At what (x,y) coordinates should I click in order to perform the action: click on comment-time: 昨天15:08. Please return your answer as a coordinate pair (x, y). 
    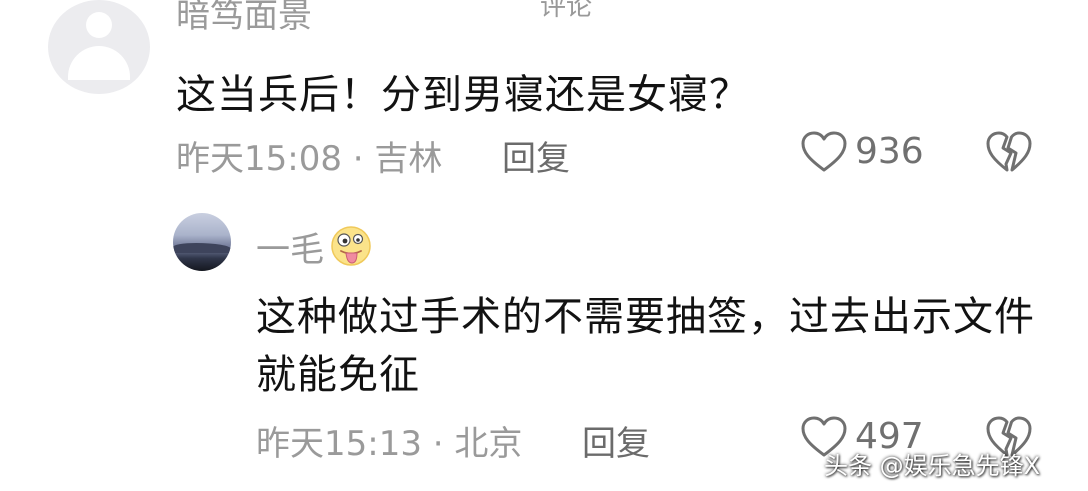
    Looking at the image, I should click on (259, 159).